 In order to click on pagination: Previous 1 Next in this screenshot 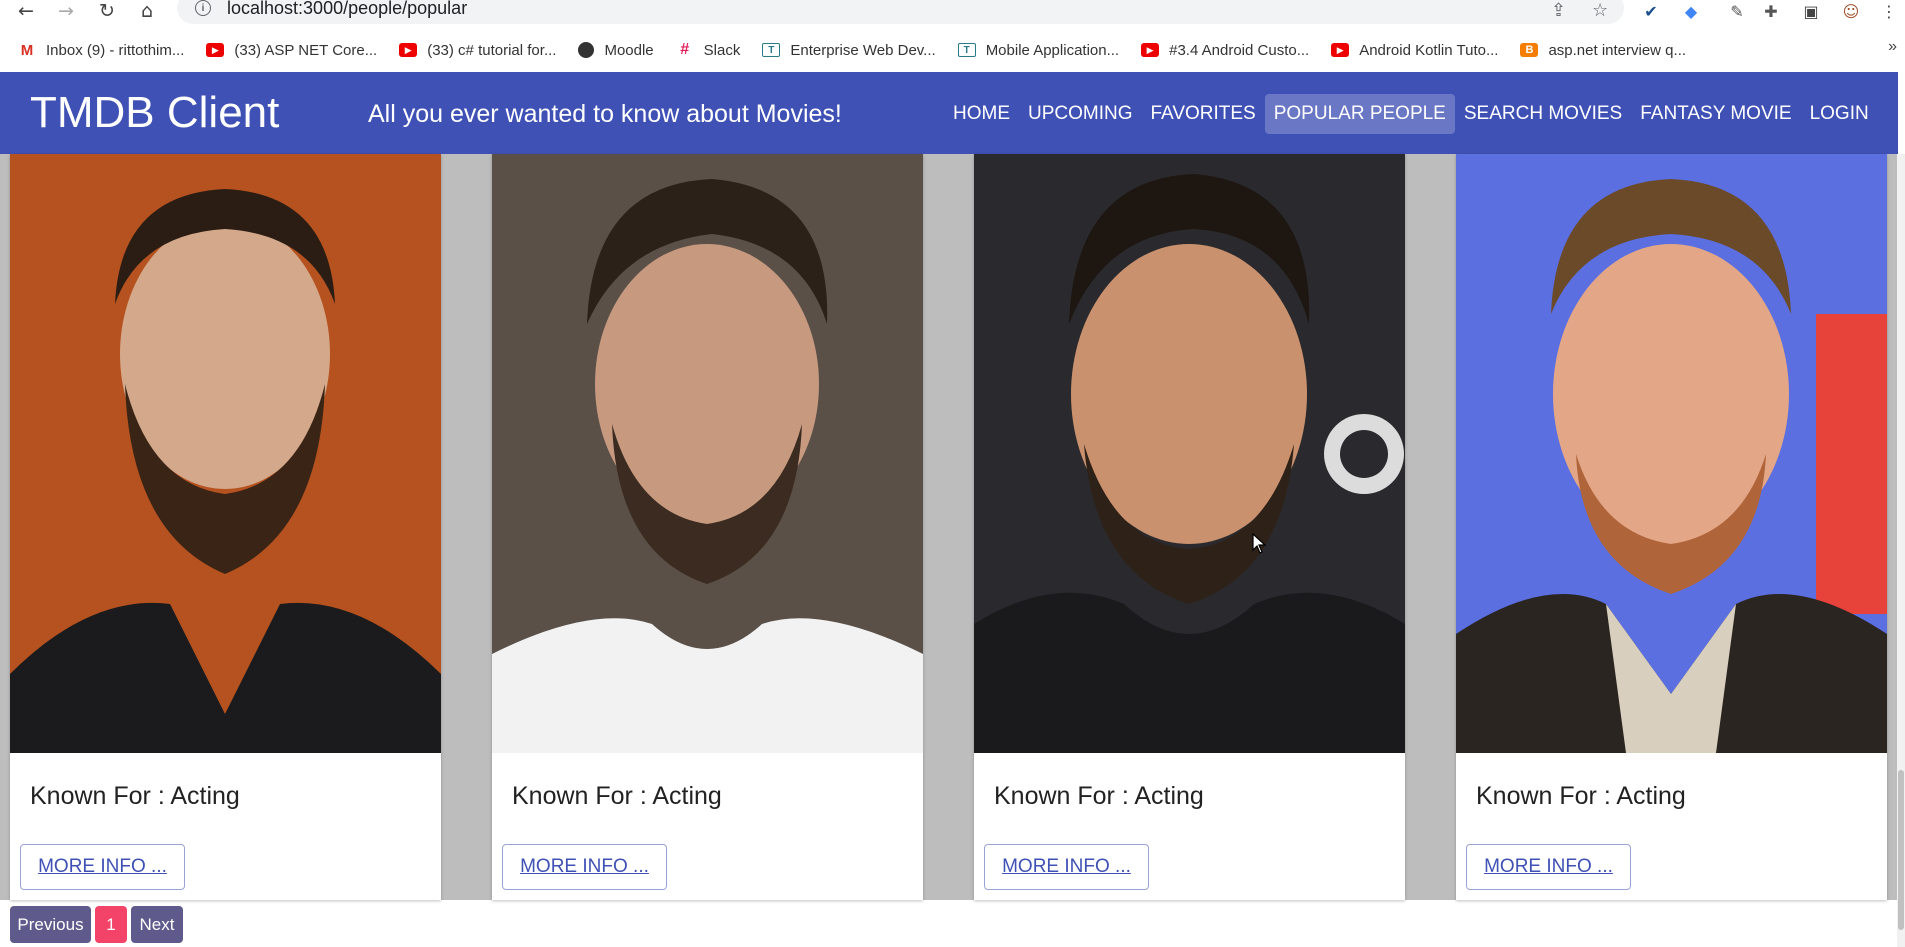, I will do `click(98, 924)`.